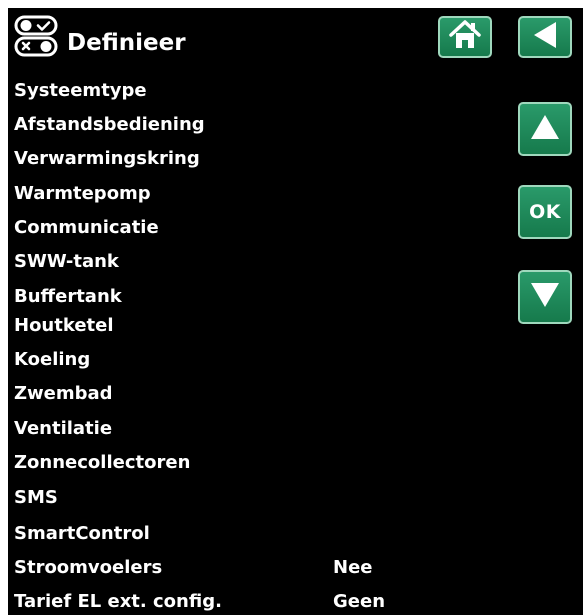 Image resolution: width=583 pixels, height=615 pixels. I want to click on settings-toggle-icon, so click(37, 36).